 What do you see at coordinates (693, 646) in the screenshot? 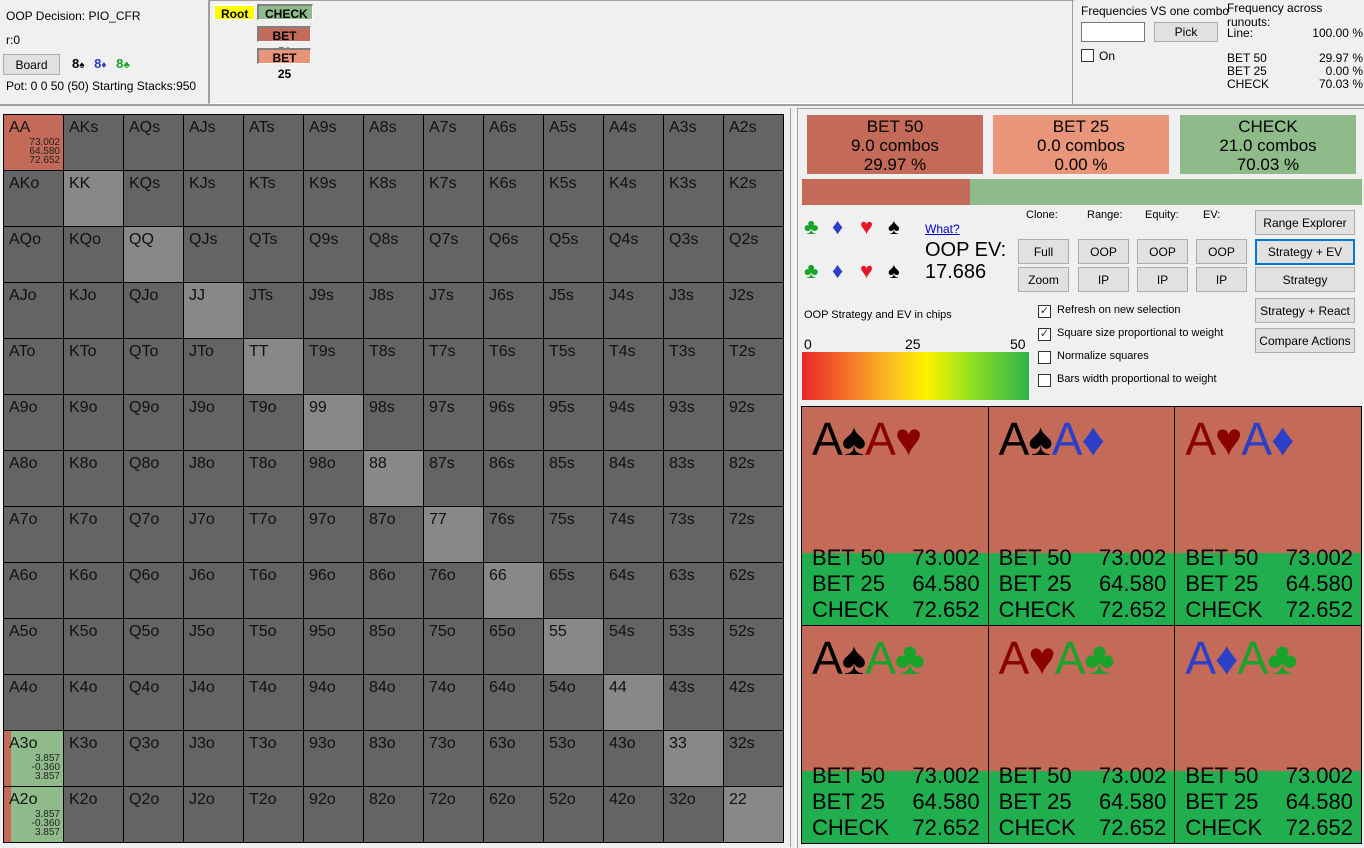
I see `hand-cell-53s: 53s` at bounding box center [693, 646].